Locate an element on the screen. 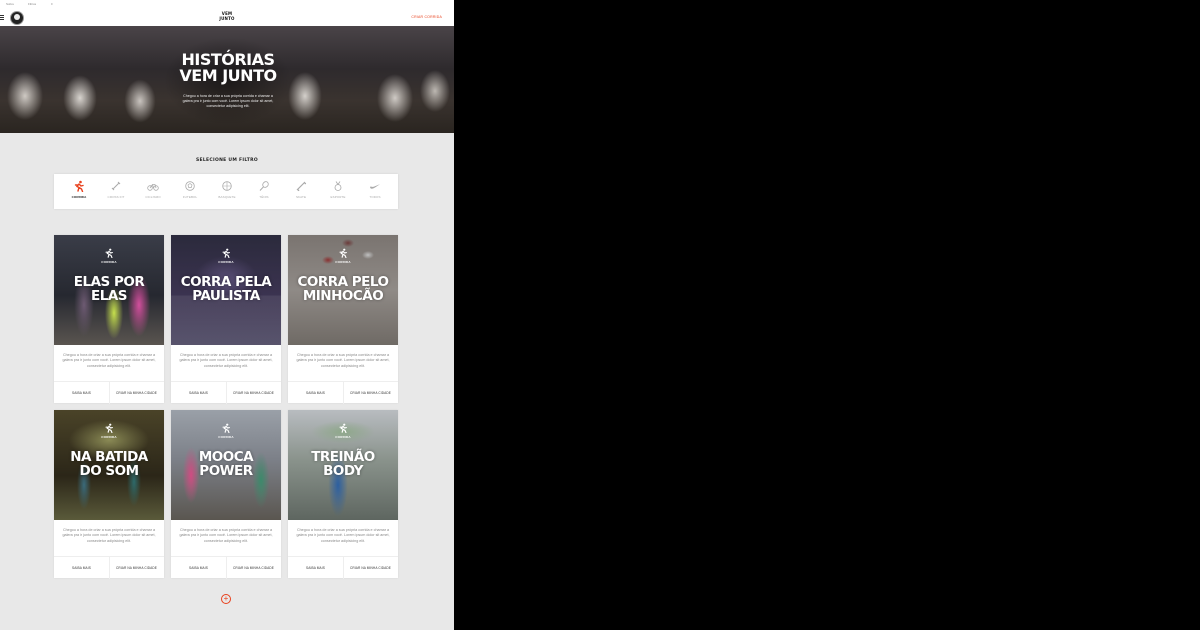  card-title-line: BODY is located at coordinates (343, 471).